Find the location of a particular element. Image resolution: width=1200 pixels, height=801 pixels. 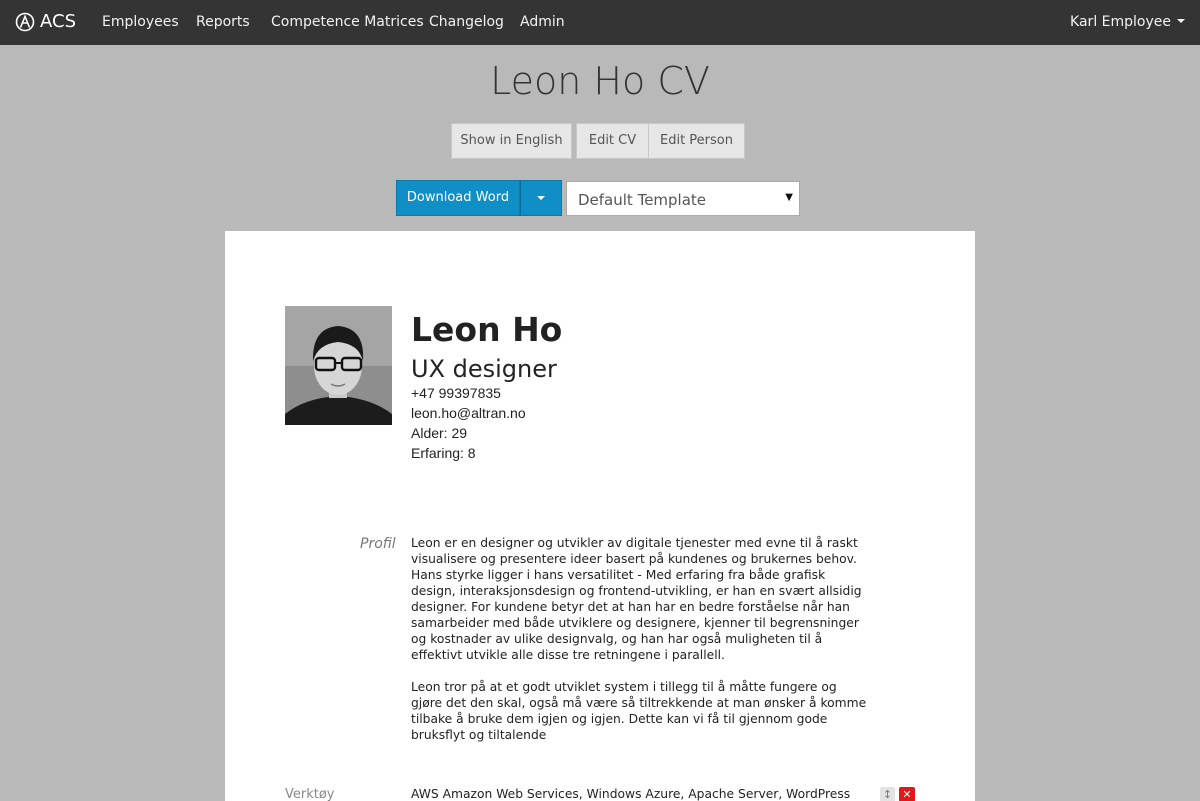

user-name: Karl Employee is located at coordinates (1120, 22).